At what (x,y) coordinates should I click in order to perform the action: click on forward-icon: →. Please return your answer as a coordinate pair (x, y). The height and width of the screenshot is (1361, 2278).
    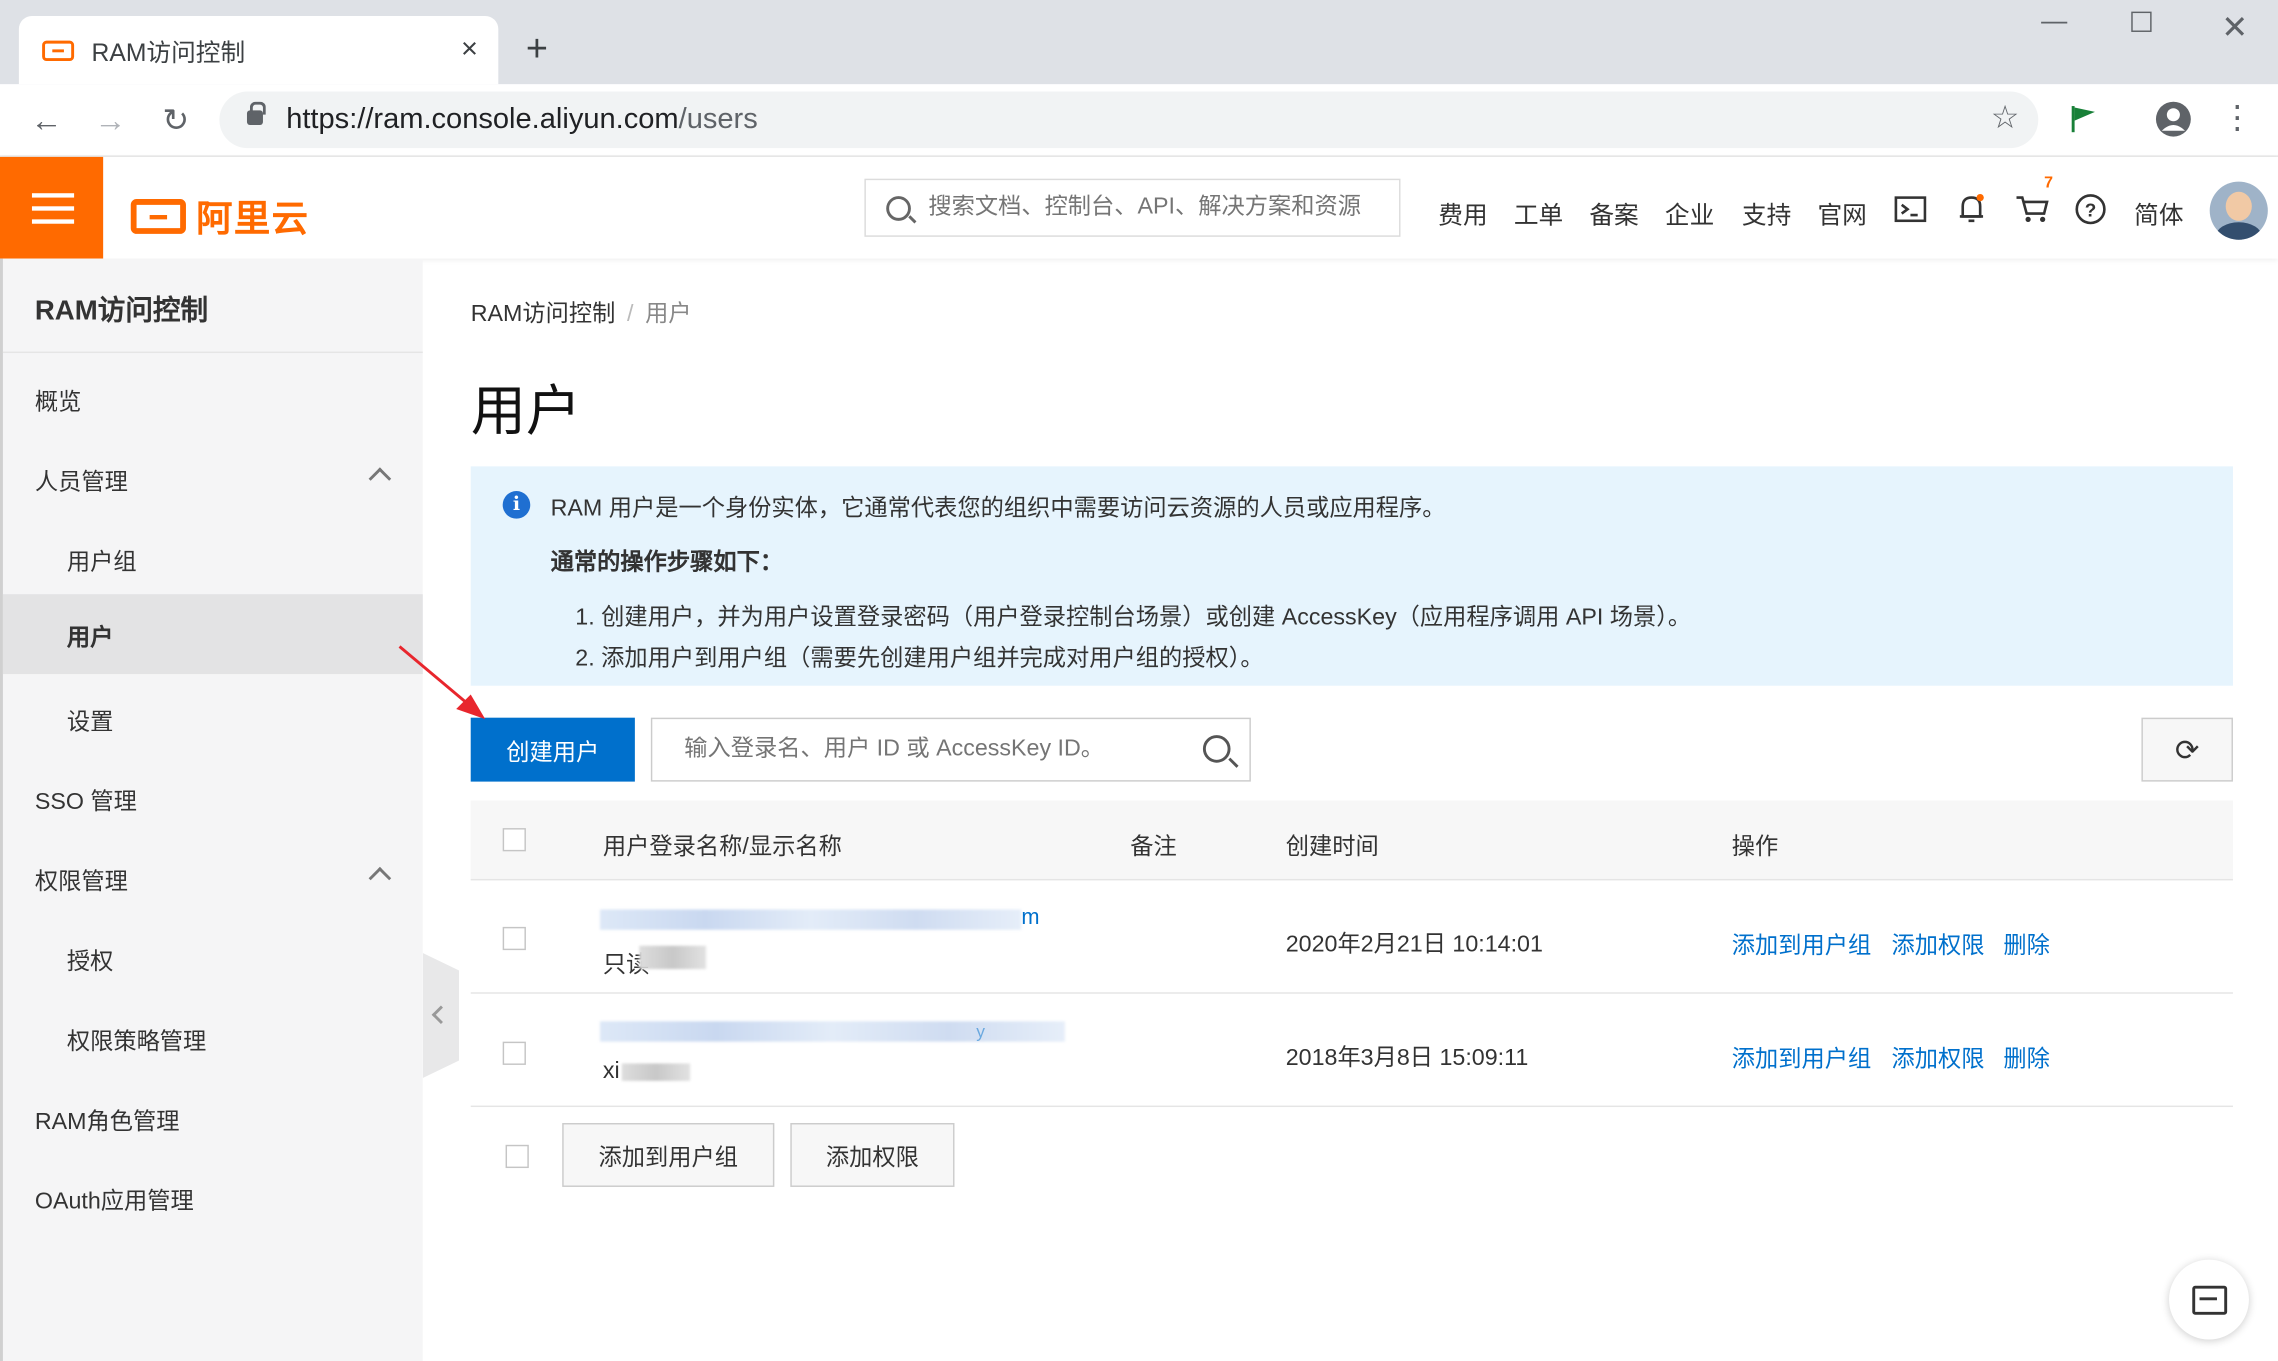
    Looking at the image, I should click on (110, 121).